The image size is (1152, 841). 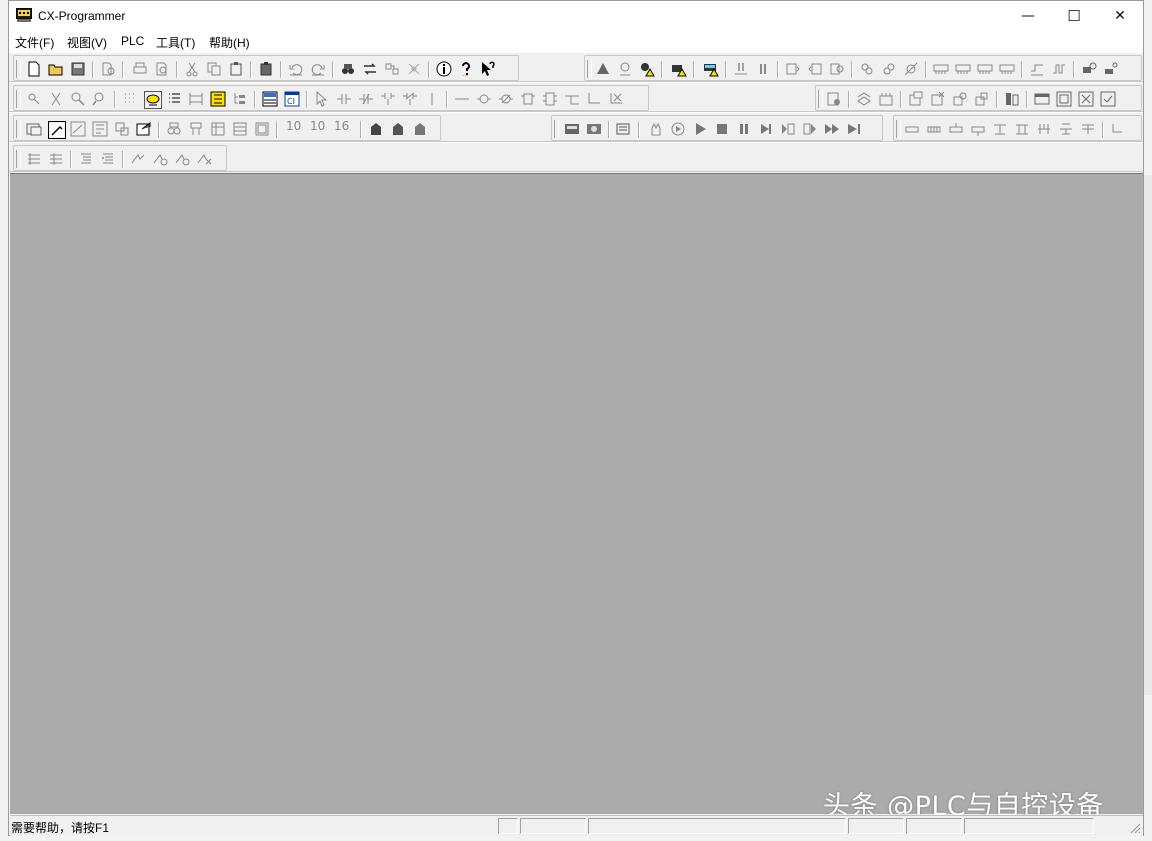 I want to click on step-in-icon, so click(x=788, y=129).